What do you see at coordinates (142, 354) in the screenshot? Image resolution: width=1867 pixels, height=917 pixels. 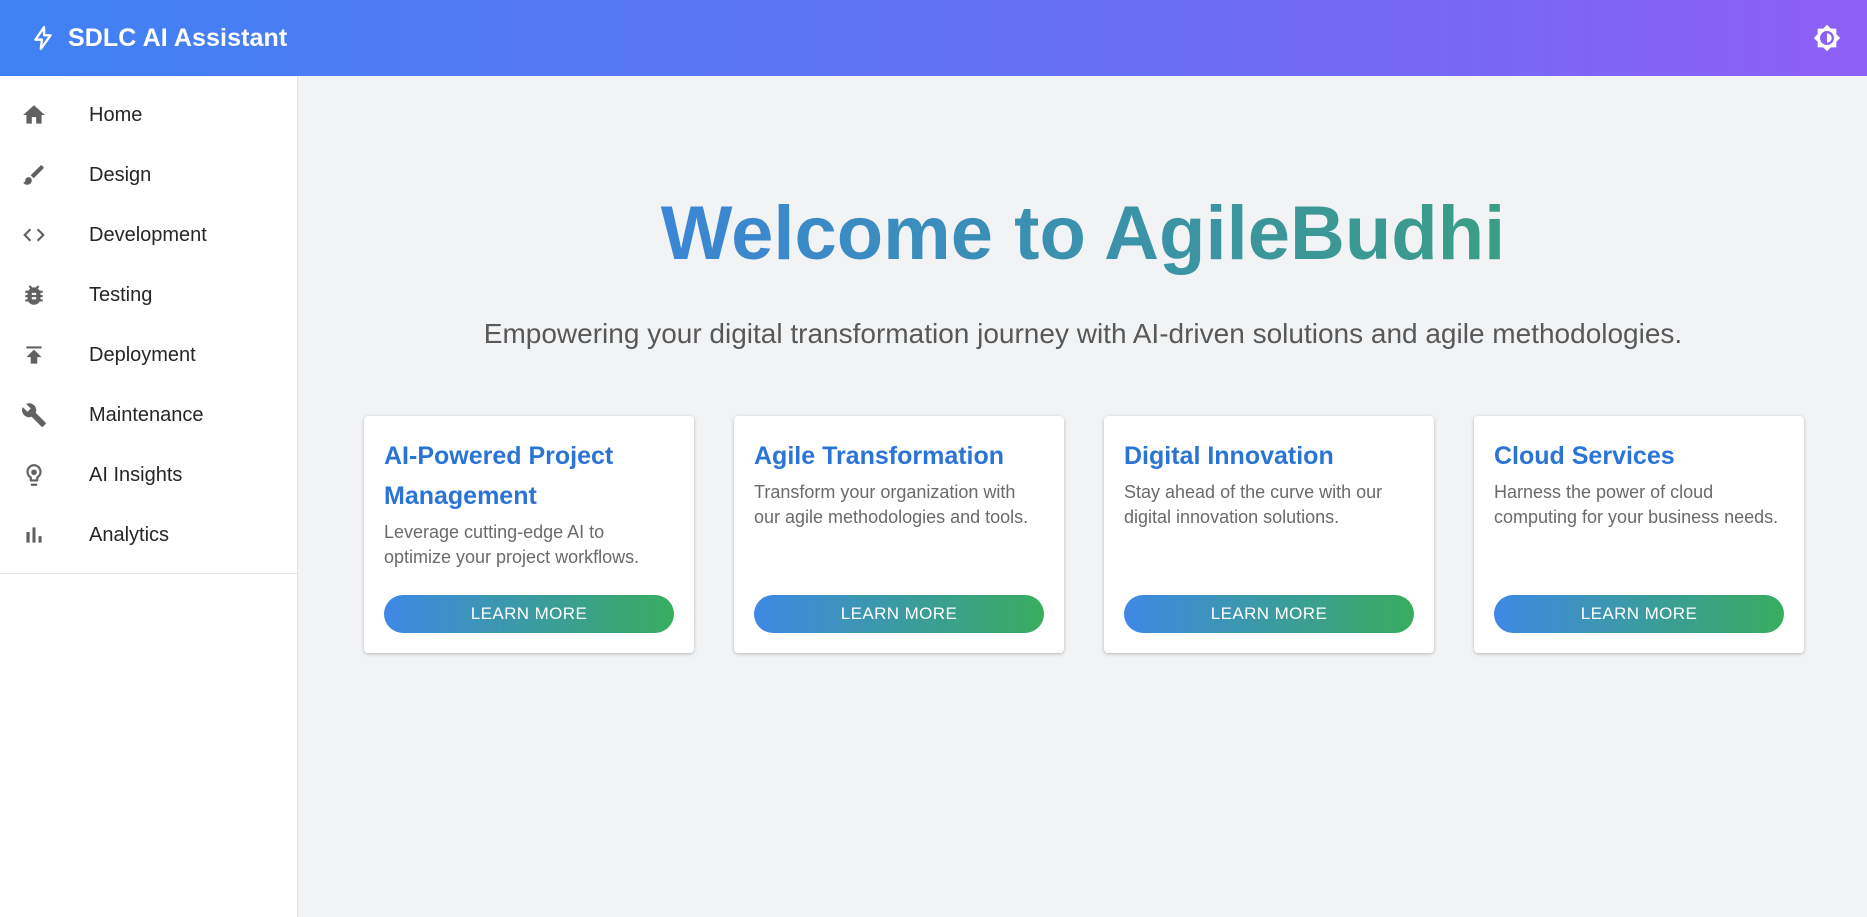 I see `sidebar-item-label: Deployment` at bounding box center [142, 354].